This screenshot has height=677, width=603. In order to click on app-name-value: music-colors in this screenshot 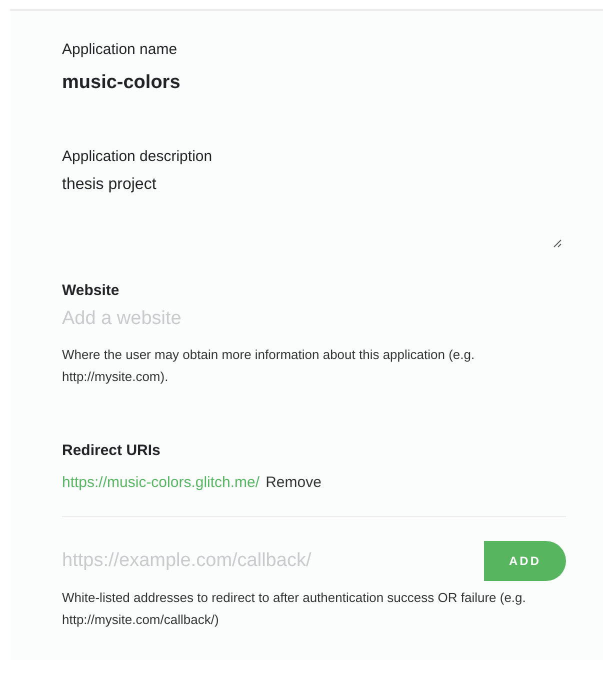, I will do `click(122, 83)`.